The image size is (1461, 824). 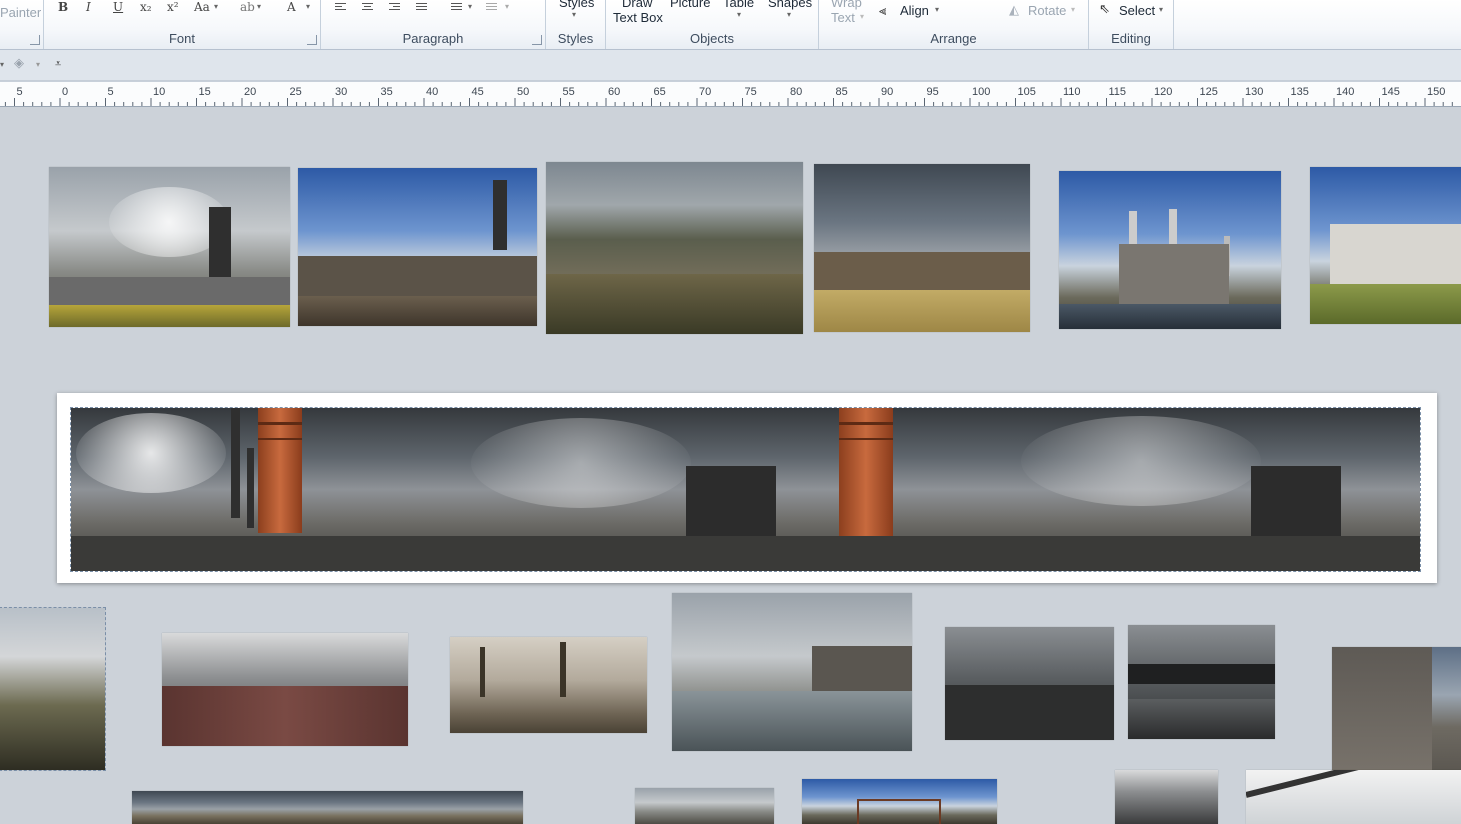 I want to click on ruler-label: 115, so click(x=1118, y=92).